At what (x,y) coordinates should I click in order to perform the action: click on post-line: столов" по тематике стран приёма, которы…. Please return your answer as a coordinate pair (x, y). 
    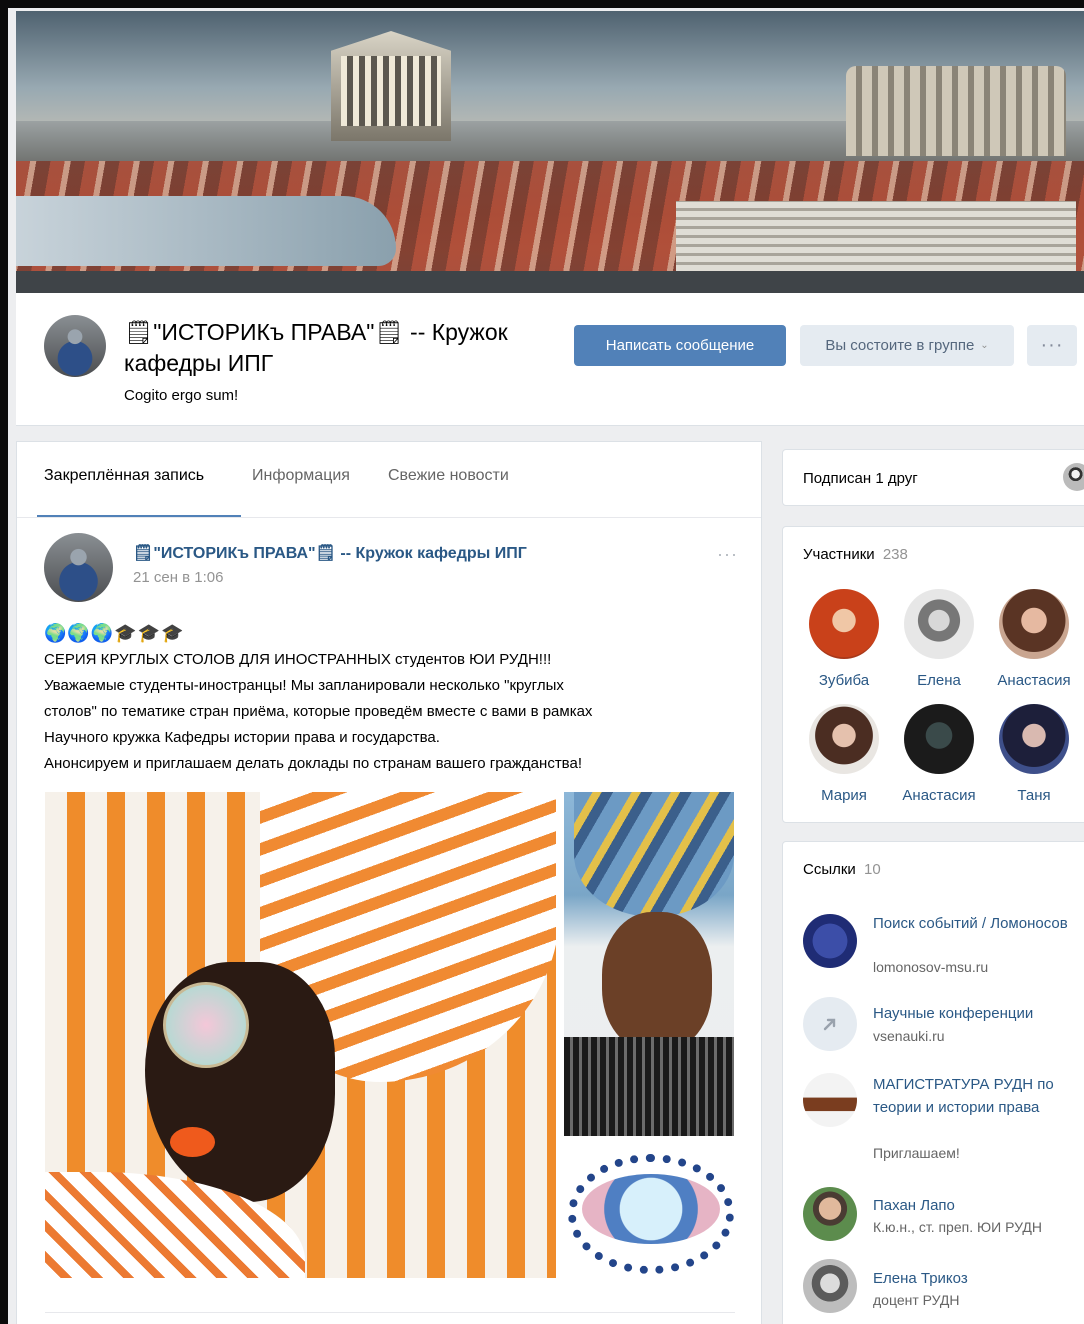
    Looking at the image, I should click on (318, 711).